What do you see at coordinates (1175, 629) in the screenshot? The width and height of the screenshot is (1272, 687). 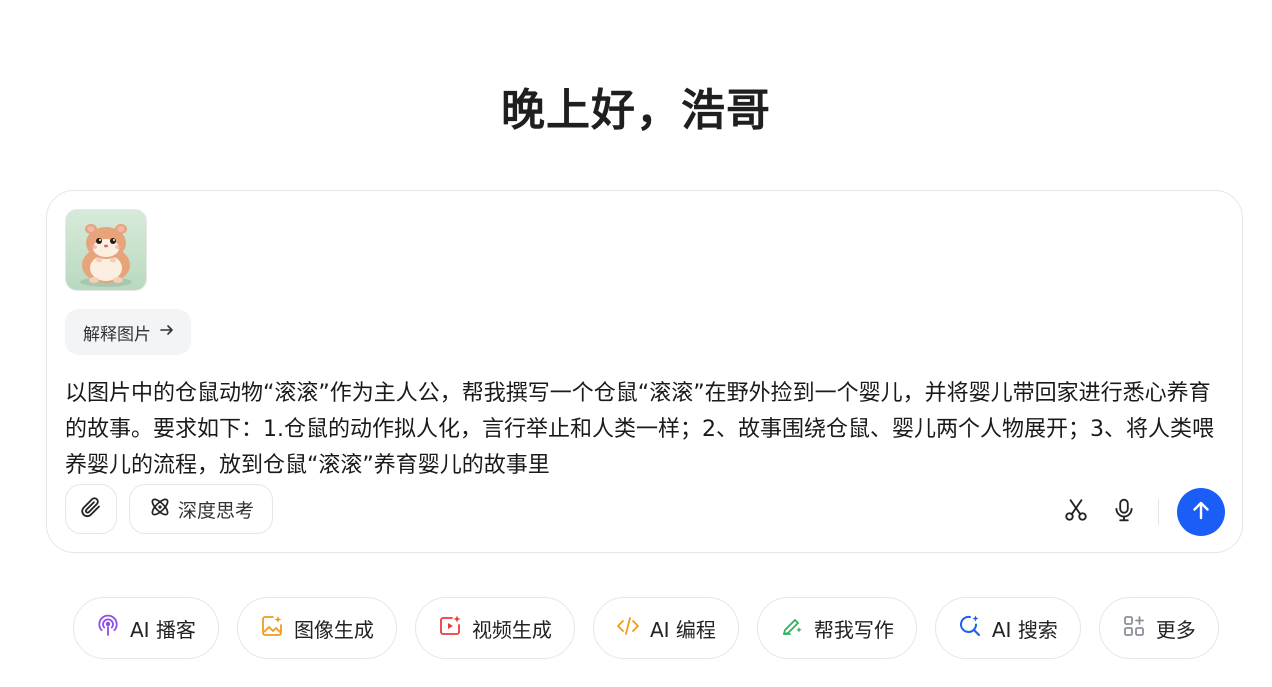 I see `quick-action-label: 更多` at bounding box center [1175, 629].